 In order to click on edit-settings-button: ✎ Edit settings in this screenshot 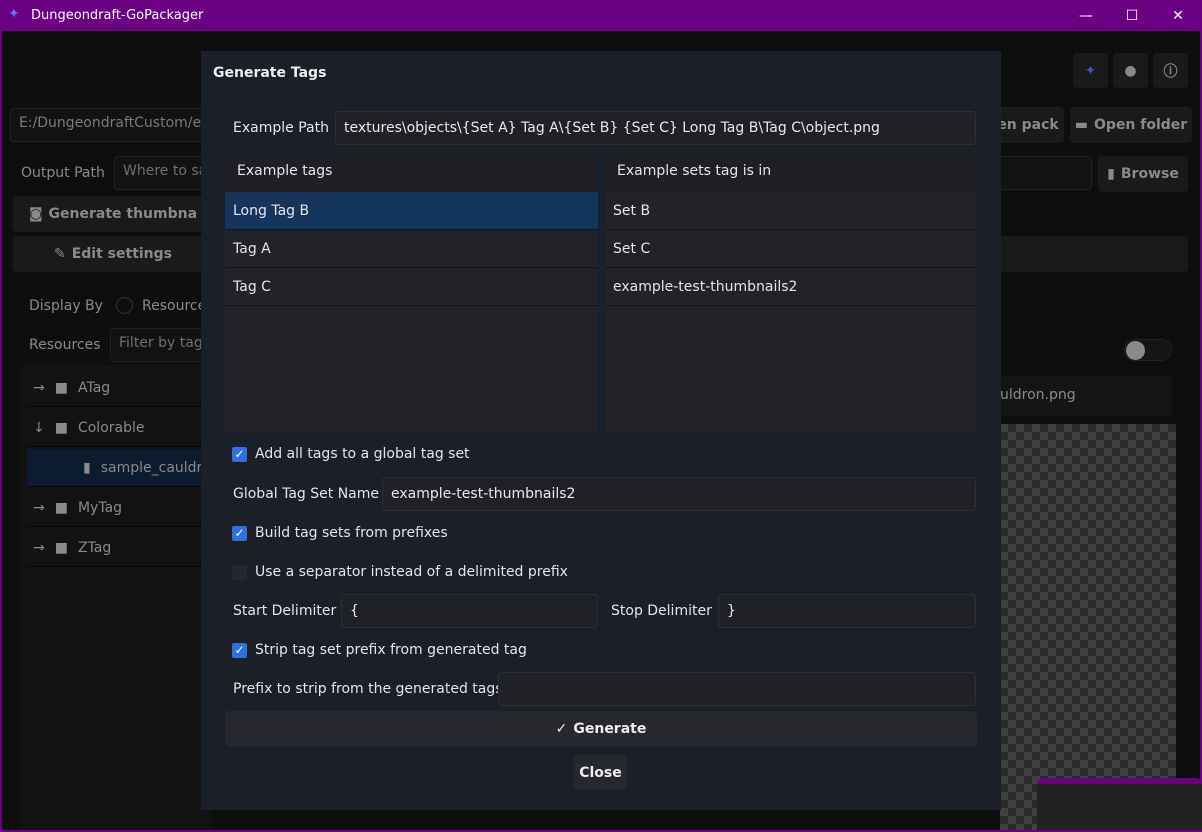, I will do `click(113, 254)`.